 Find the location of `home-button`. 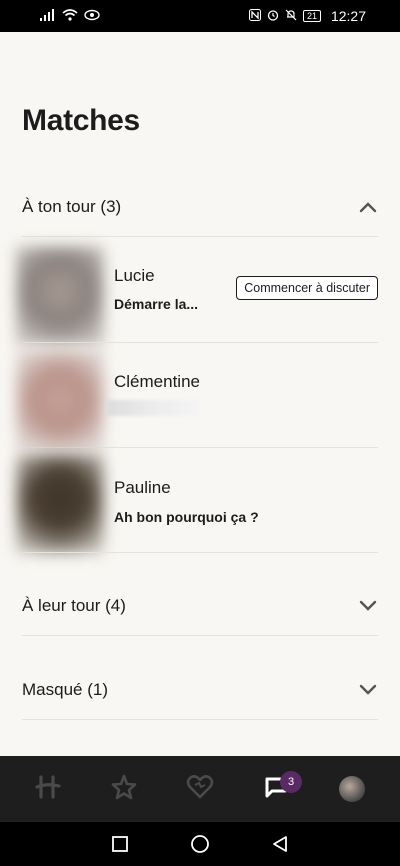

home-button is located at coordinates (200, 844).